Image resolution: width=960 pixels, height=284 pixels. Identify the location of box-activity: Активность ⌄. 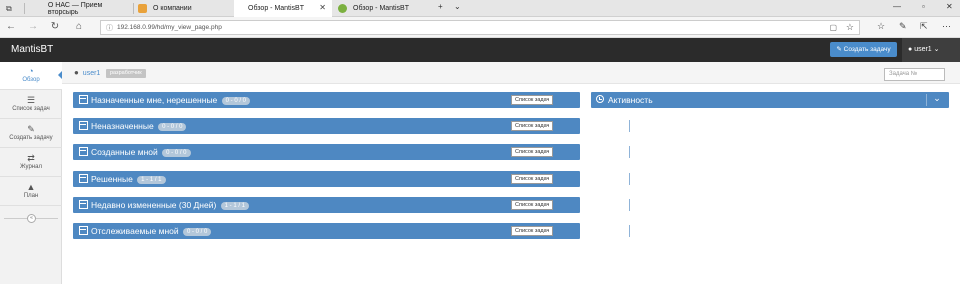
(770, 100).